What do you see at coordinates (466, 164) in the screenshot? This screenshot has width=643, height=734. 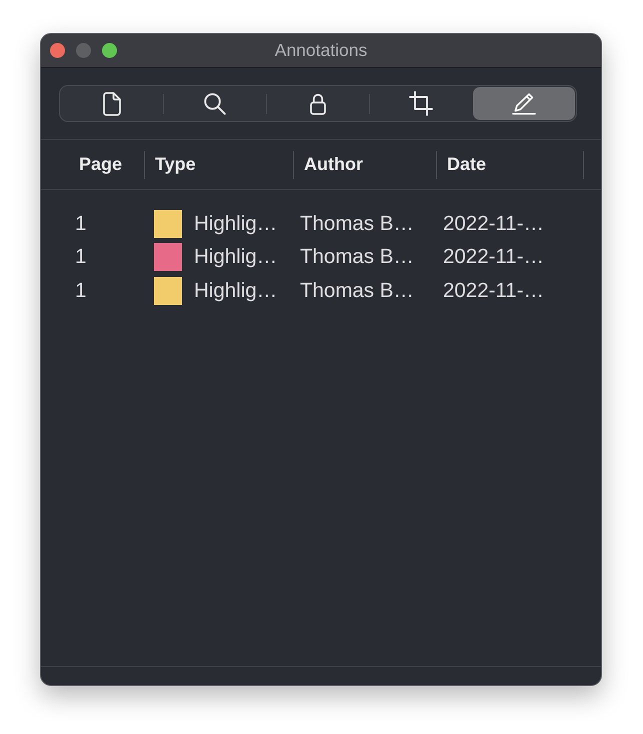 I see `column-header: Date` at bounding box center [466, 164].